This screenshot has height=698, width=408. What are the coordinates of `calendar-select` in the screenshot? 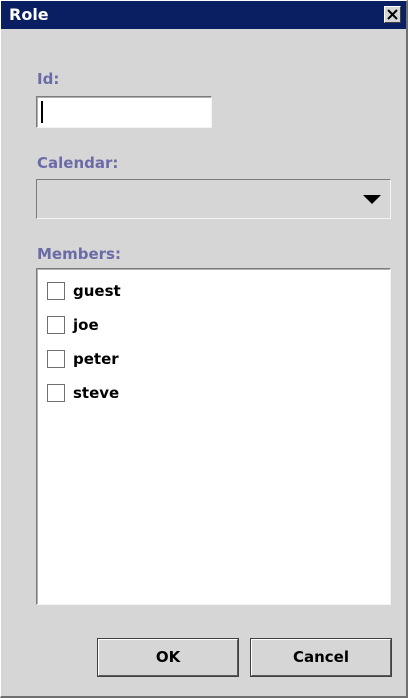 It's located at (213, 199).